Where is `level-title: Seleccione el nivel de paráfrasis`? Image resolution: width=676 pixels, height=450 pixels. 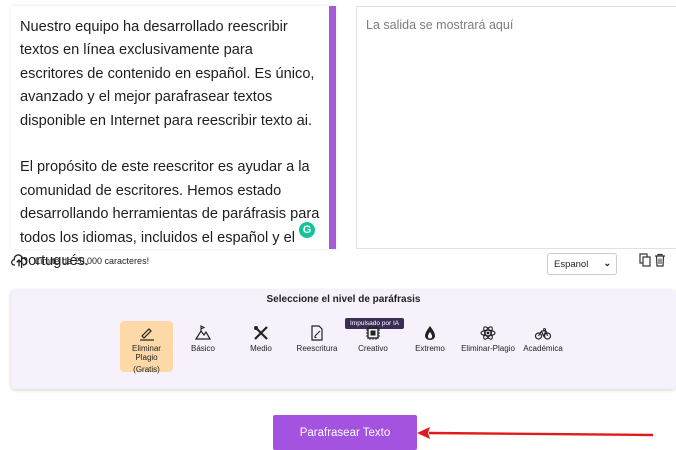 level-title: Seleccione el nivel de paráfrasis is located at coordinates (343, 299).